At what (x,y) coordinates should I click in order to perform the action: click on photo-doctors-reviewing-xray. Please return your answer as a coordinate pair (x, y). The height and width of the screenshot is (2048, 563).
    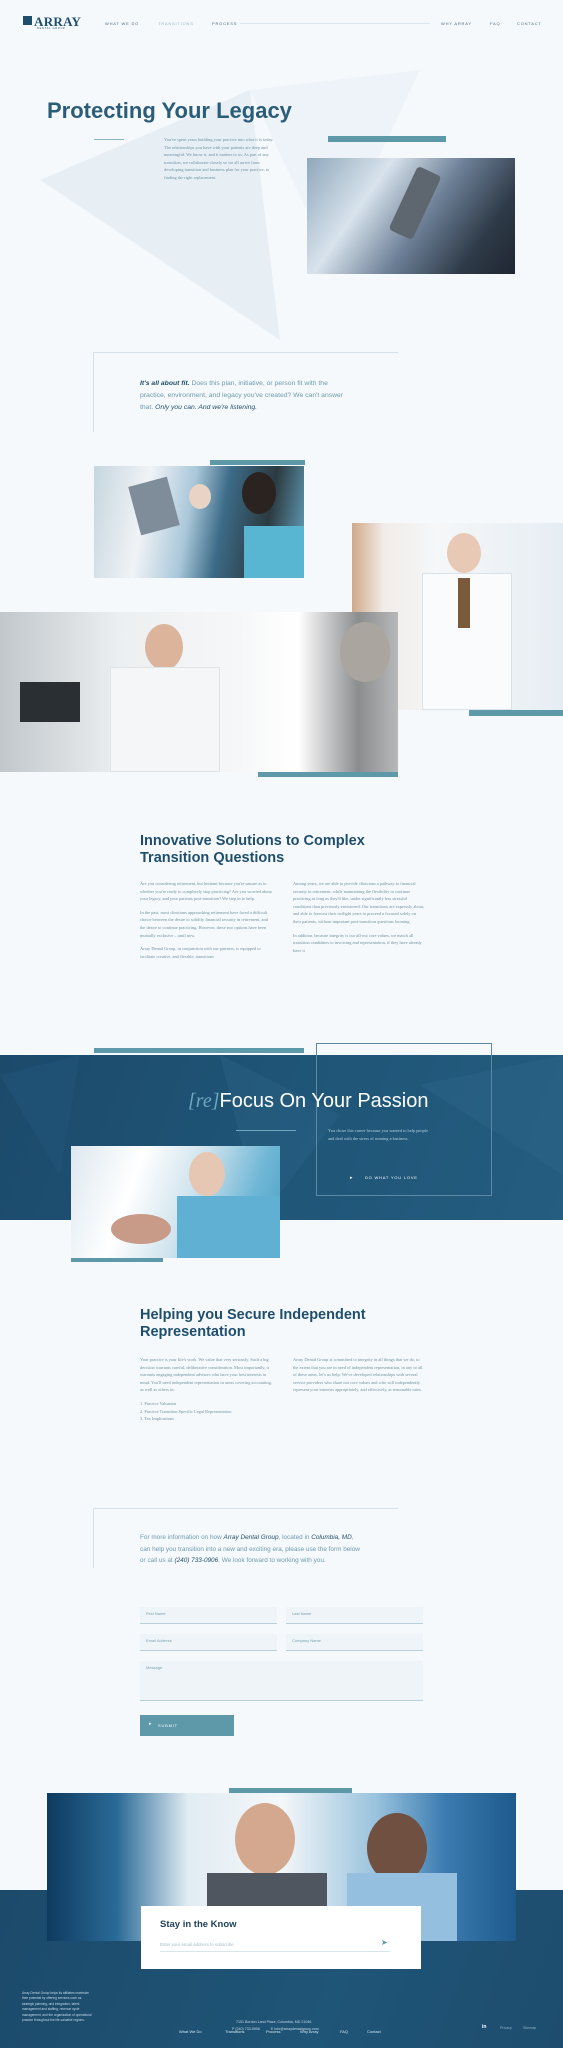
    Looking at the image, I should click on (199, 522).